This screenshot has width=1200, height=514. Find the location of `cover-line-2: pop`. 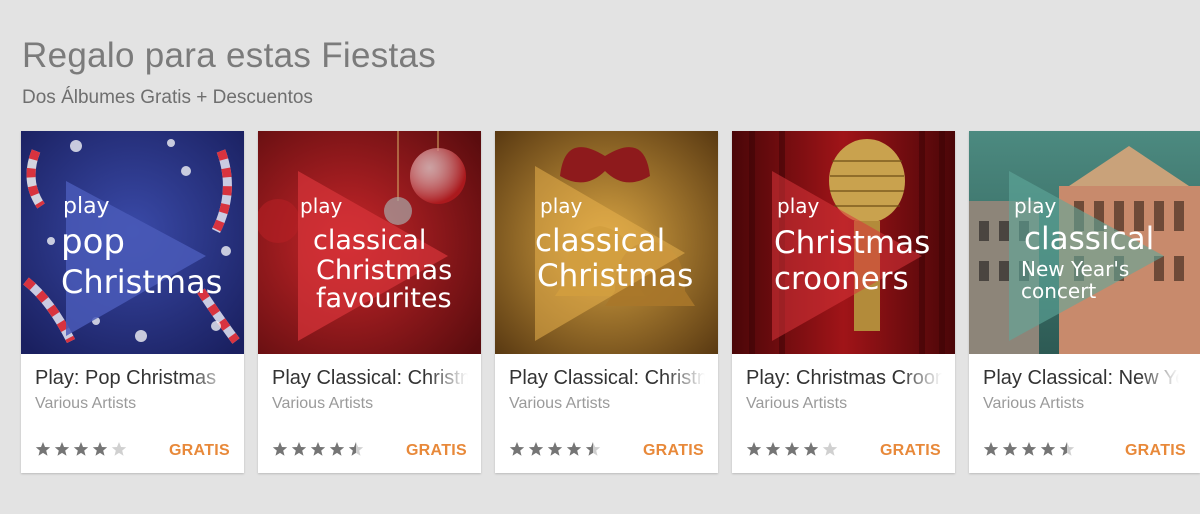

cover-line-2: pop is located at coordinates (93, 242).